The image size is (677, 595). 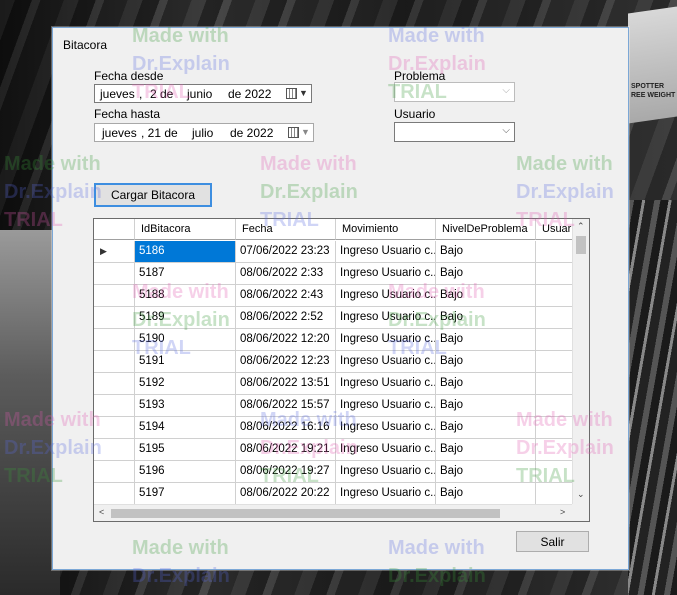 I want to click on scroll-up-icon: ⌃, so click(x=581, y=226).